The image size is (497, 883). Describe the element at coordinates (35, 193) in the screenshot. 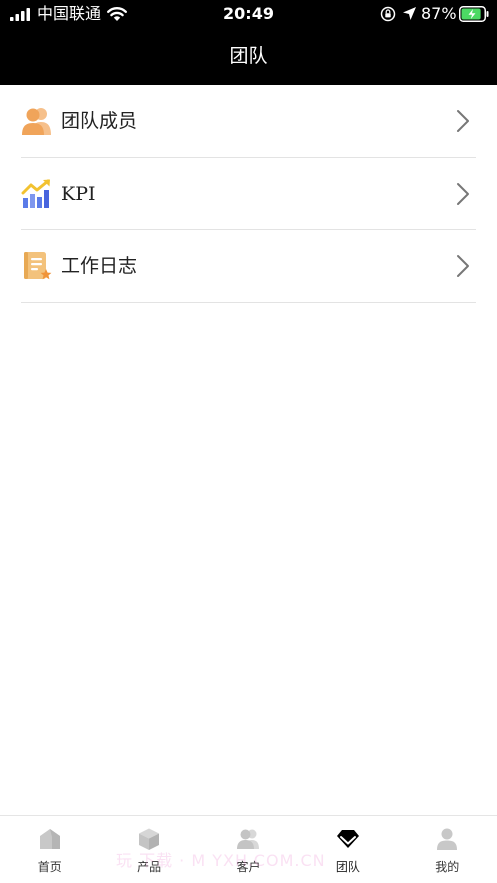

I see `kpi-chart-icon` at that location.